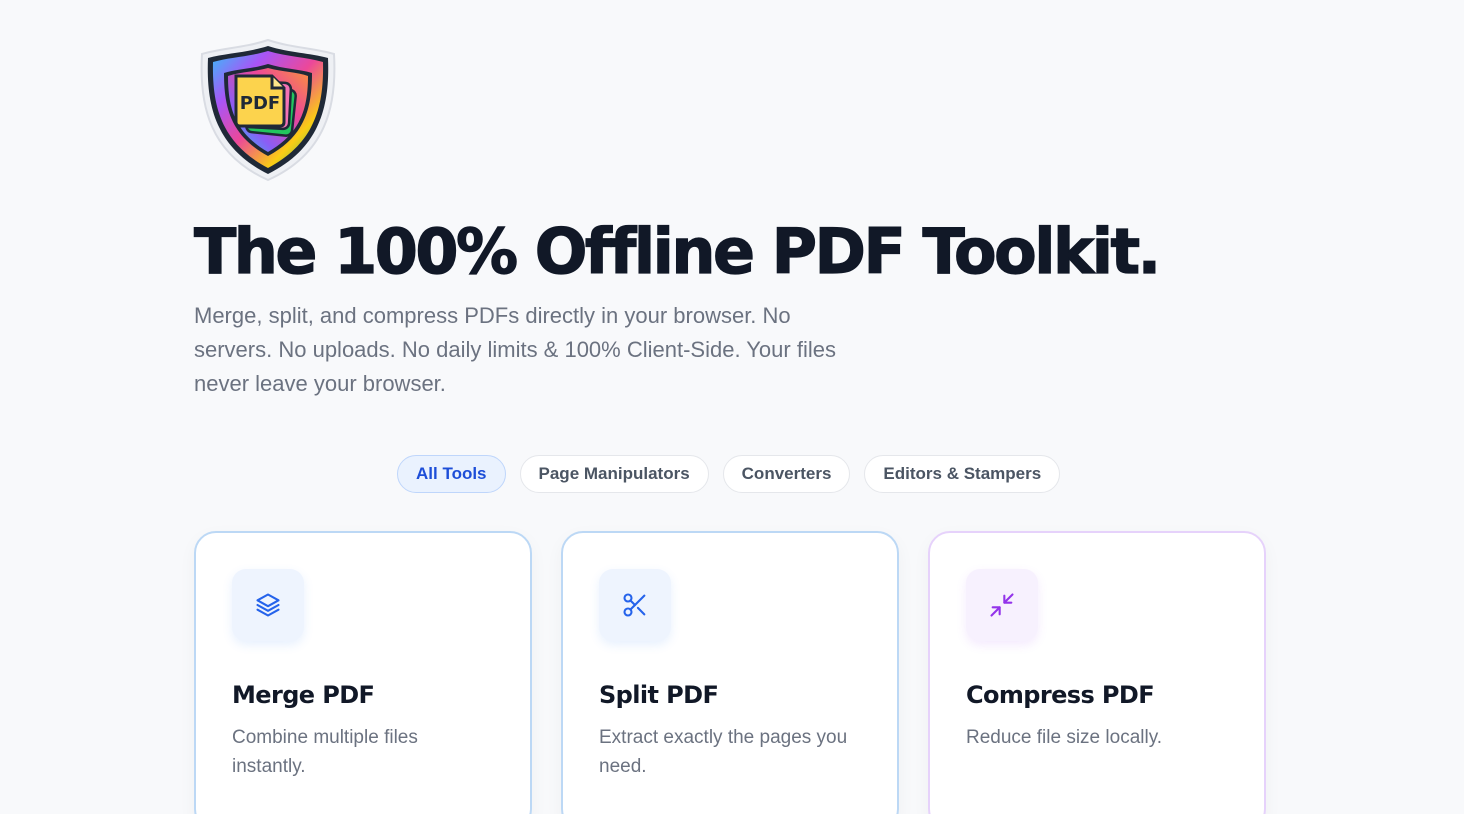 This screenshot has width=1464, height=814. Describe the element at coordinates (1064, 737) in the screenshot. I see `tool-card-description: Reduce file size locally.` at that location.